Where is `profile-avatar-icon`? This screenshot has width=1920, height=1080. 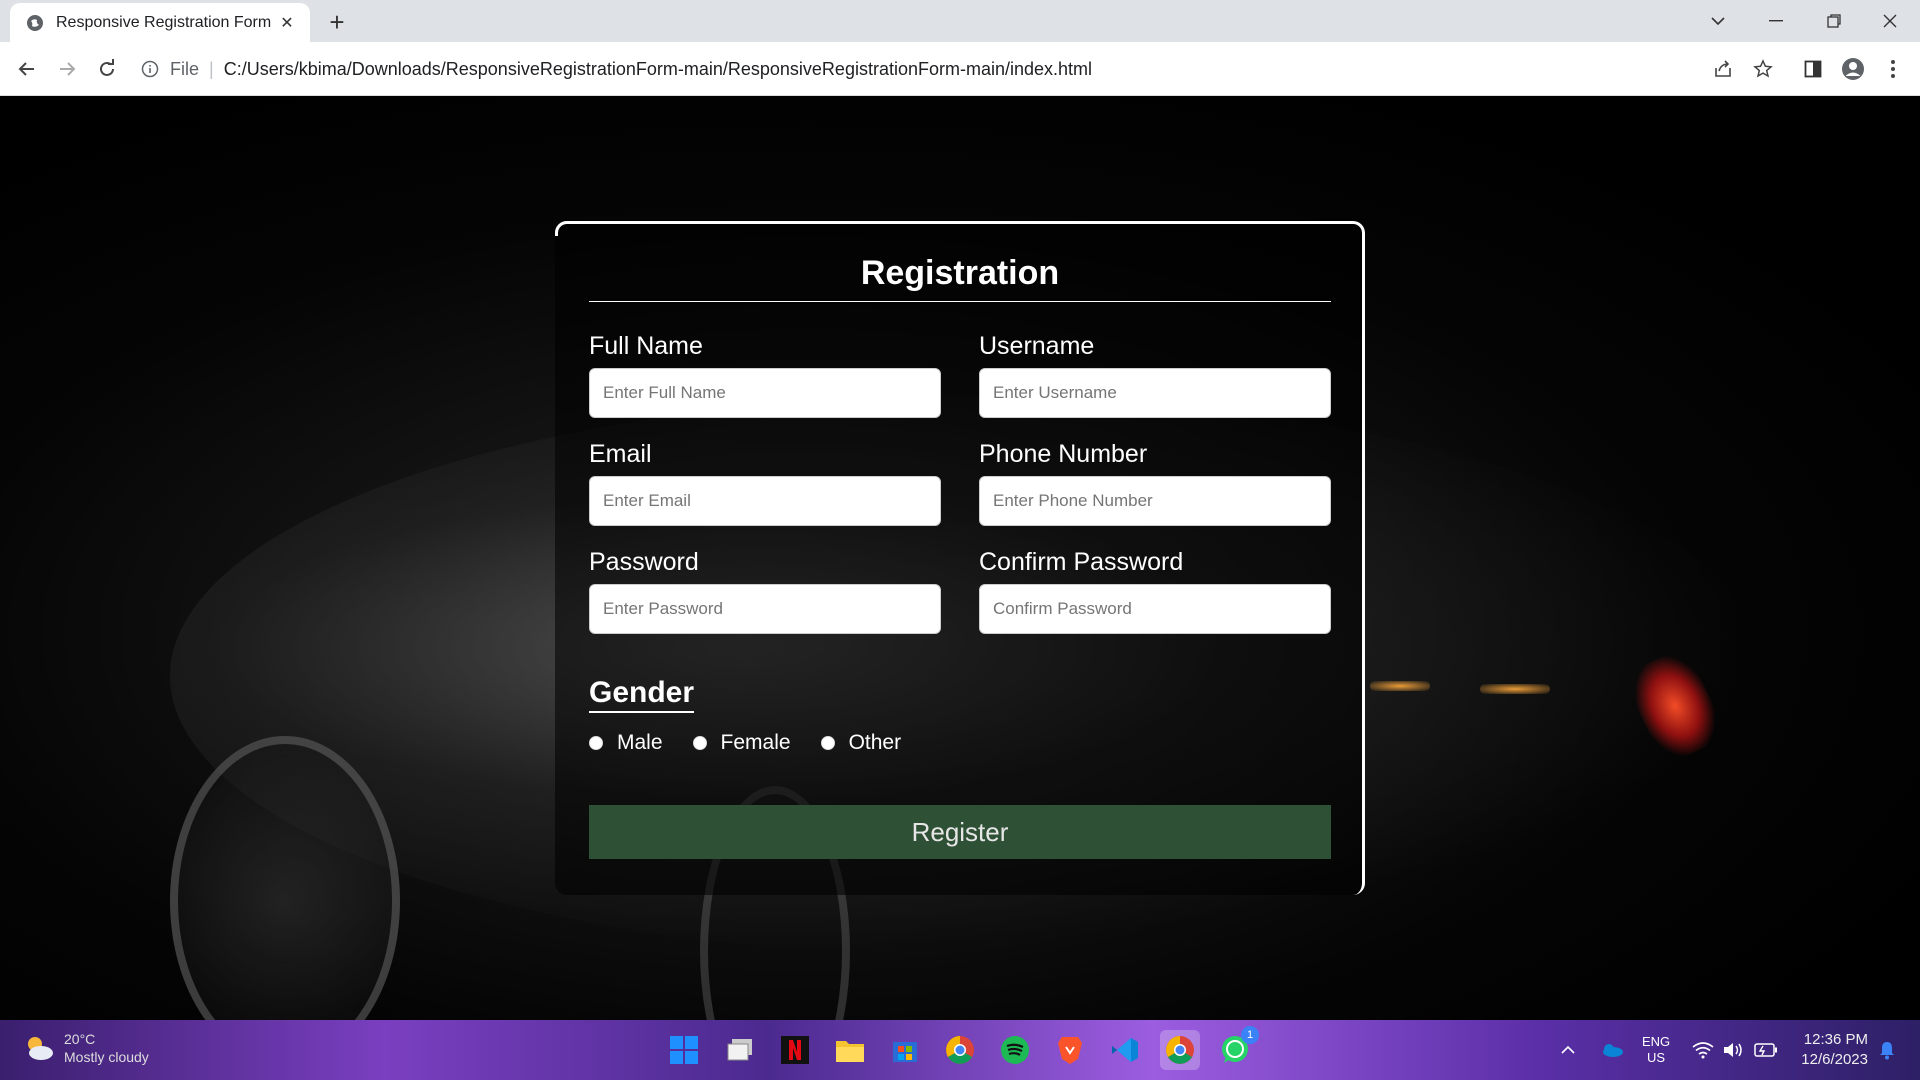 profile-avatar-icon is located at coordinates (1853, 69).